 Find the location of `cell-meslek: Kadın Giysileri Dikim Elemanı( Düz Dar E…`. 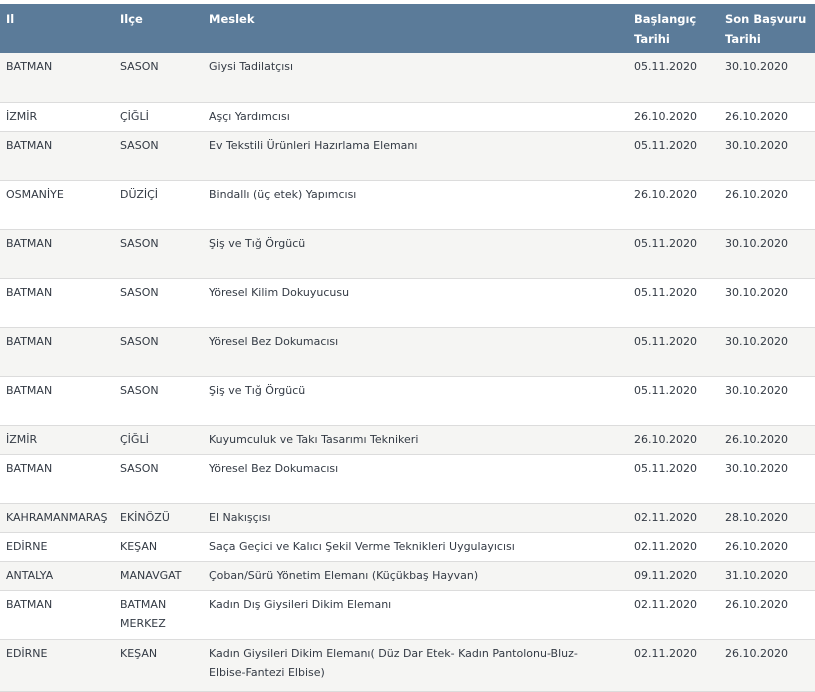

cell-meslek: Kadın Giysileri Dikim Elemanı( Düz Dar E… is located at coordinates (415, 665).